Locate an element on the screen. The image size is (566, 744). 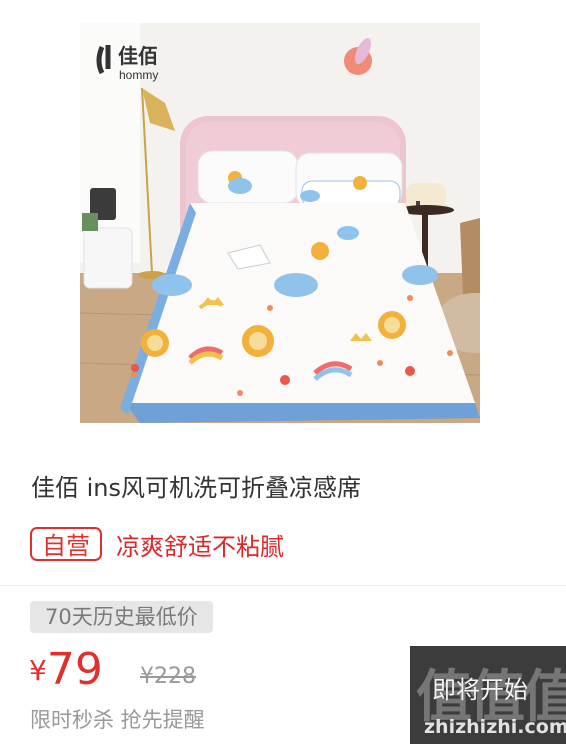
product-slogan: 凉爽舒适不粘腻 is located at coordinates (200, 546).